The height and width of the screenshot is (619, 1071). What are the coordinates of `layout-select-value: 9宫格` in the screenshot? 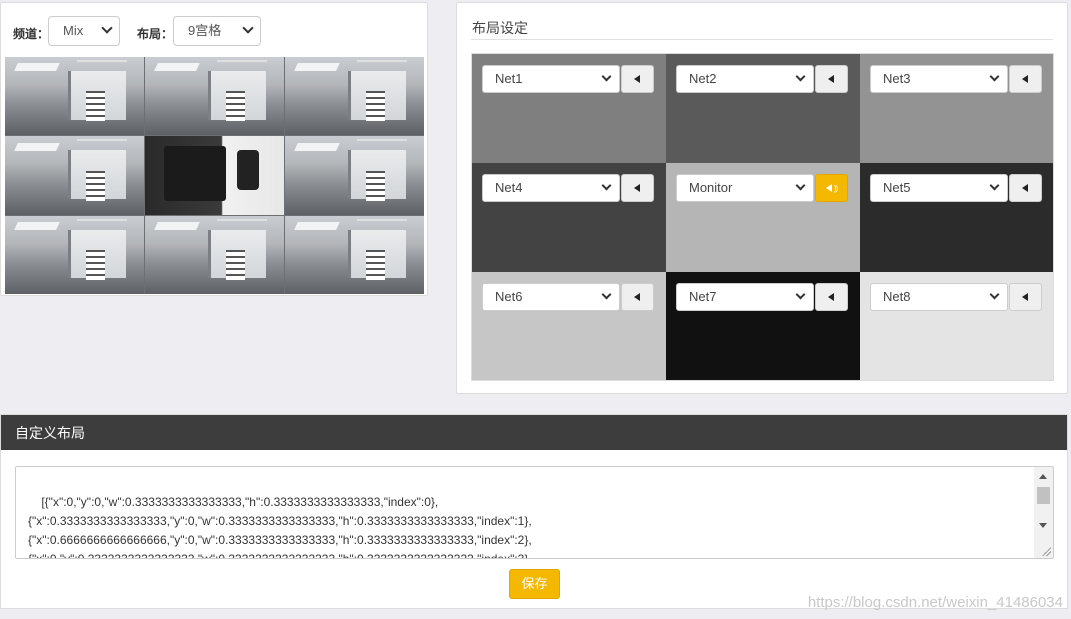 It's located at (205, 30).